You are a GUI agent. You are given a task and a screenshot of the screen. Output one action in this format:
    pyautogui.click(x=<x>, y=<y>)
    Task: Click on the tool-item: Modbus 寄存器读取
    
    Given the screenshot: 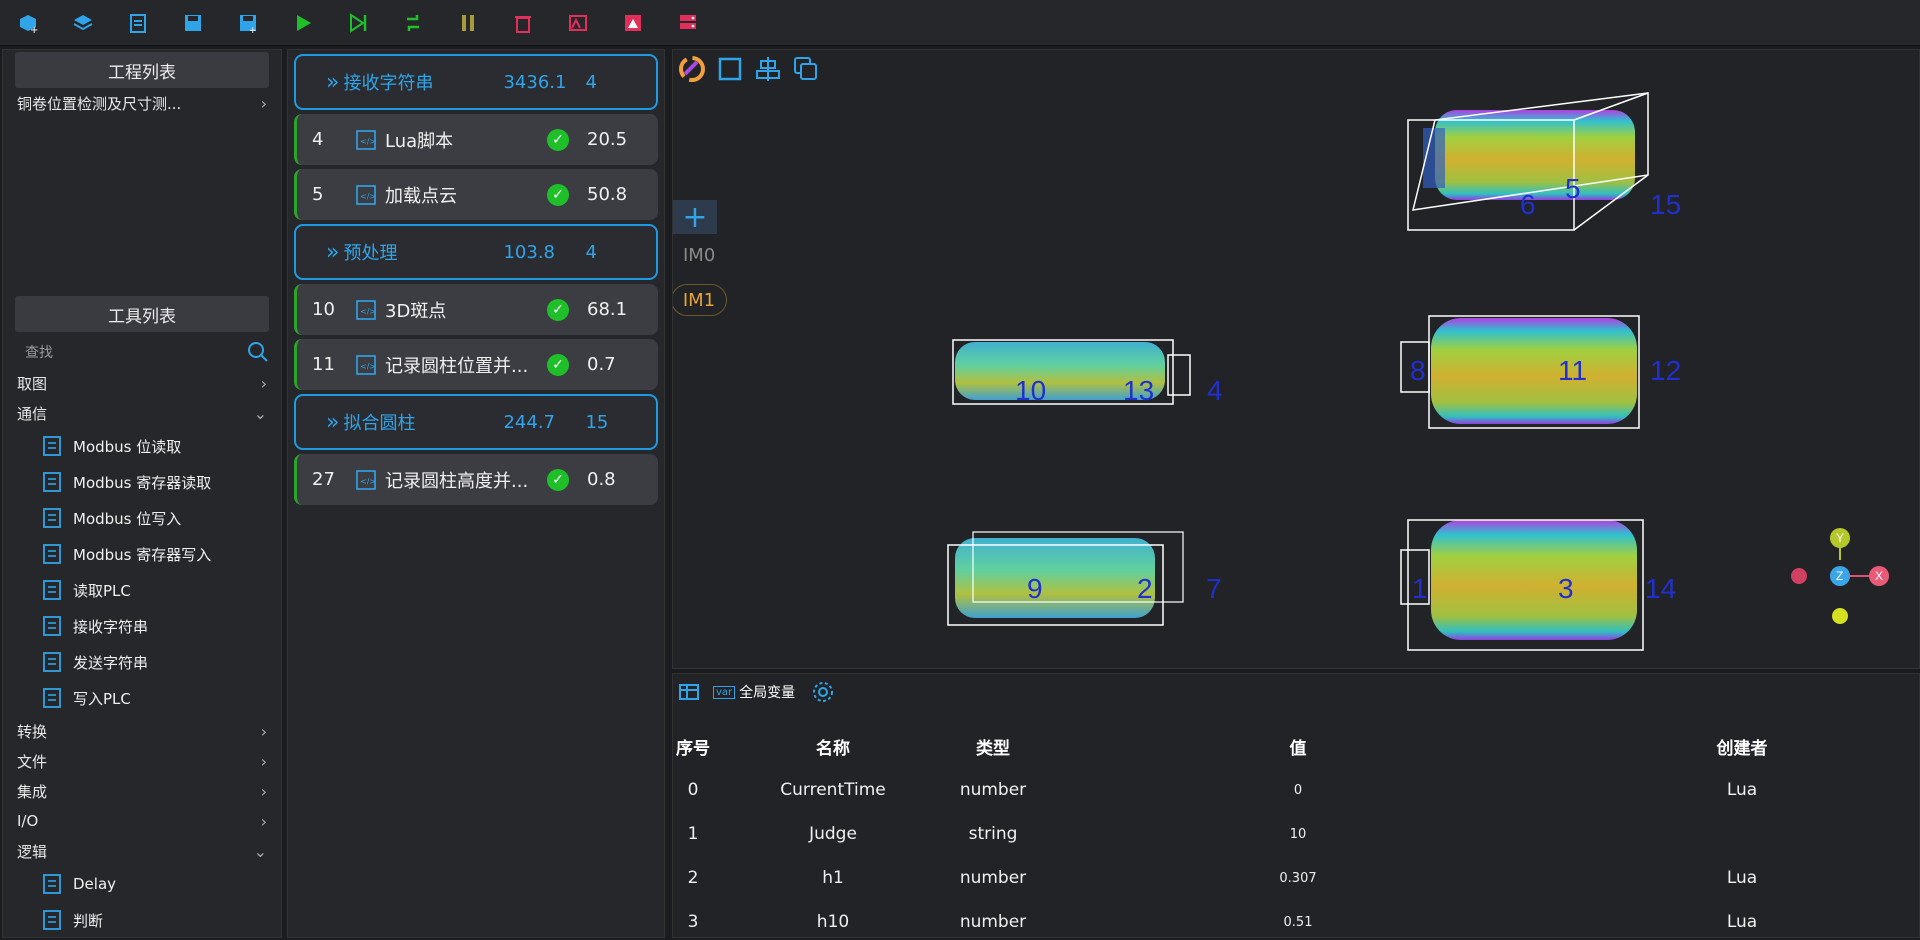 What is the action you would take?
    pyautogui.click(x=142, y=482)
    